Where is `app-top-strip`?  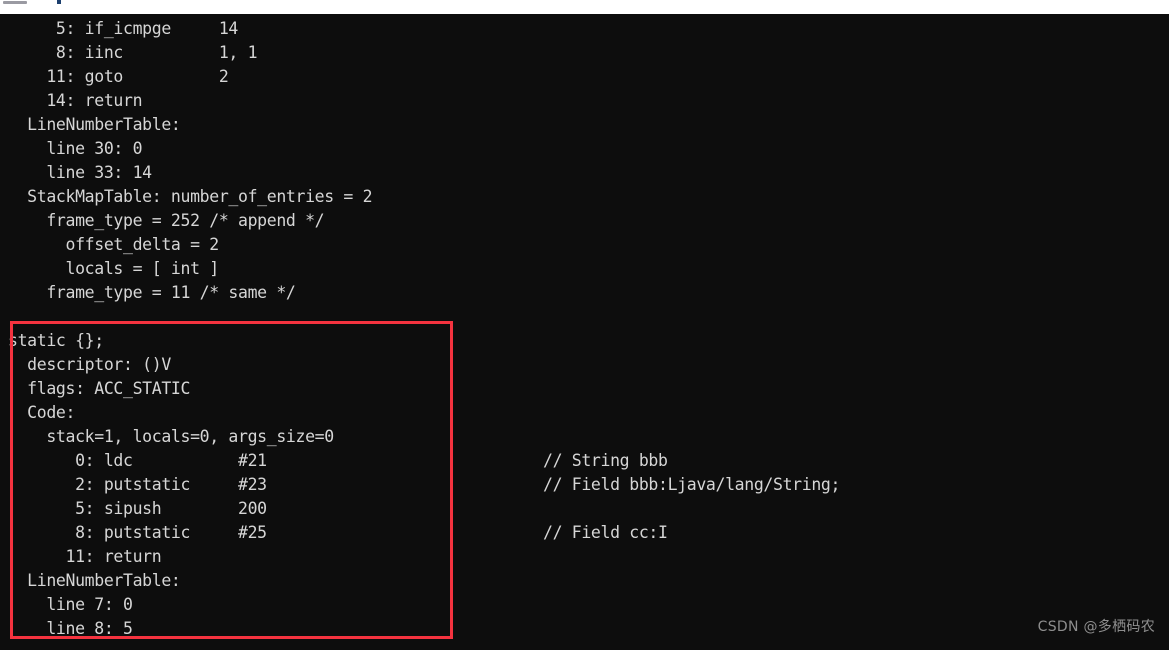 app-top-strip is located at coordinates (584, 7).